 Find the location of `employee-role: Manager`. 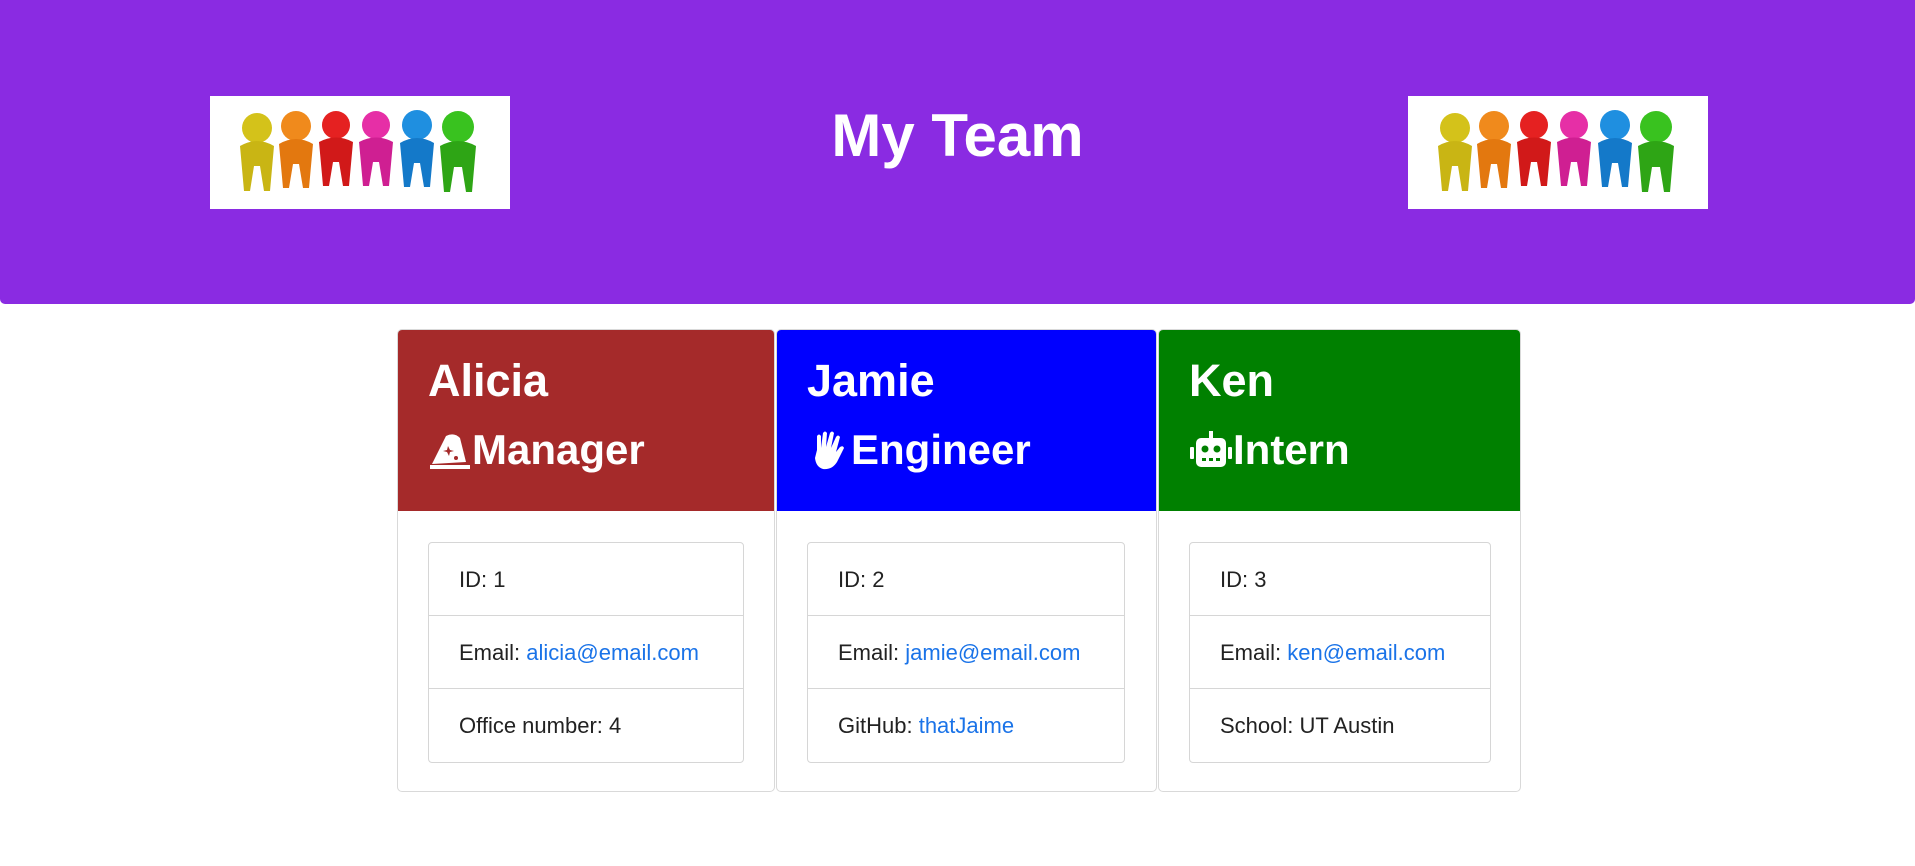

employee-role: Manager is located at coordinates (601, 450).